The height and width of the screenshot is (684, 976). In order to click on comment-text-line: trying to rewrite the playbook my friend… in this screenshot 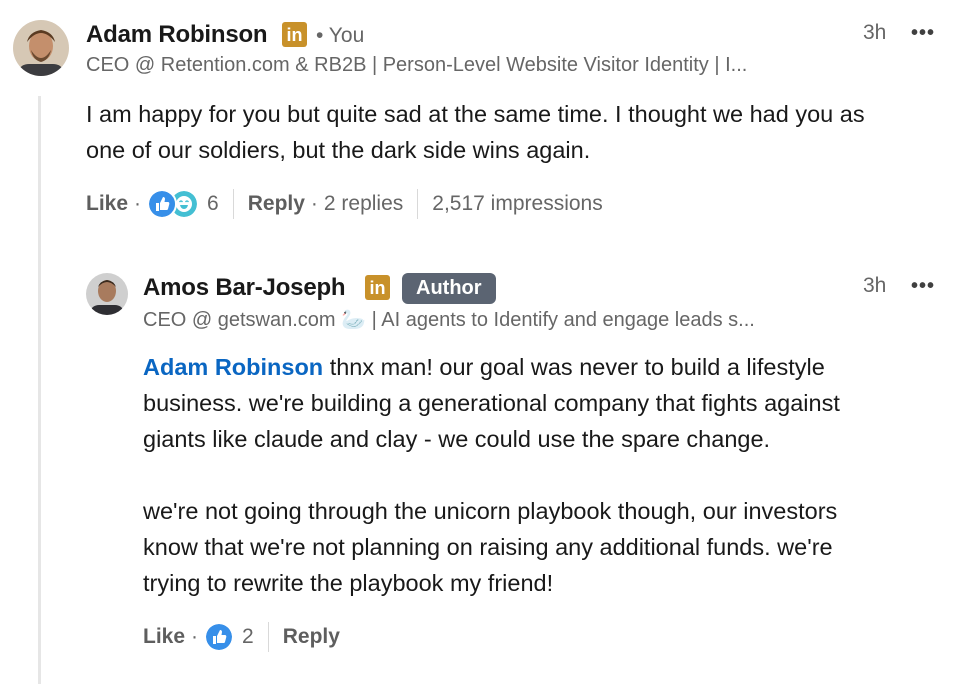, I will do `click(348, 583)`.